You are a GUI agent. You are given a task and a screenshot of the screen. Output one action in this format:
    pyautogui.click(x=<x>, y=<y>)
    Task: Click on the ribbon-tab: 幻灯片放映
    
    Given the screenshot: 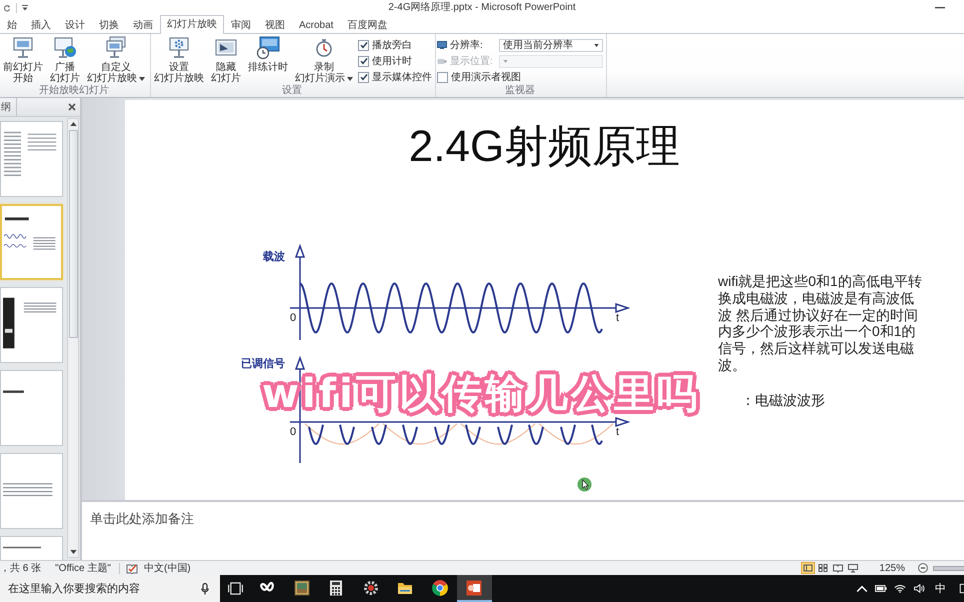 What is the action you would take?
    pyautogui.click(x=192, y=24)
    